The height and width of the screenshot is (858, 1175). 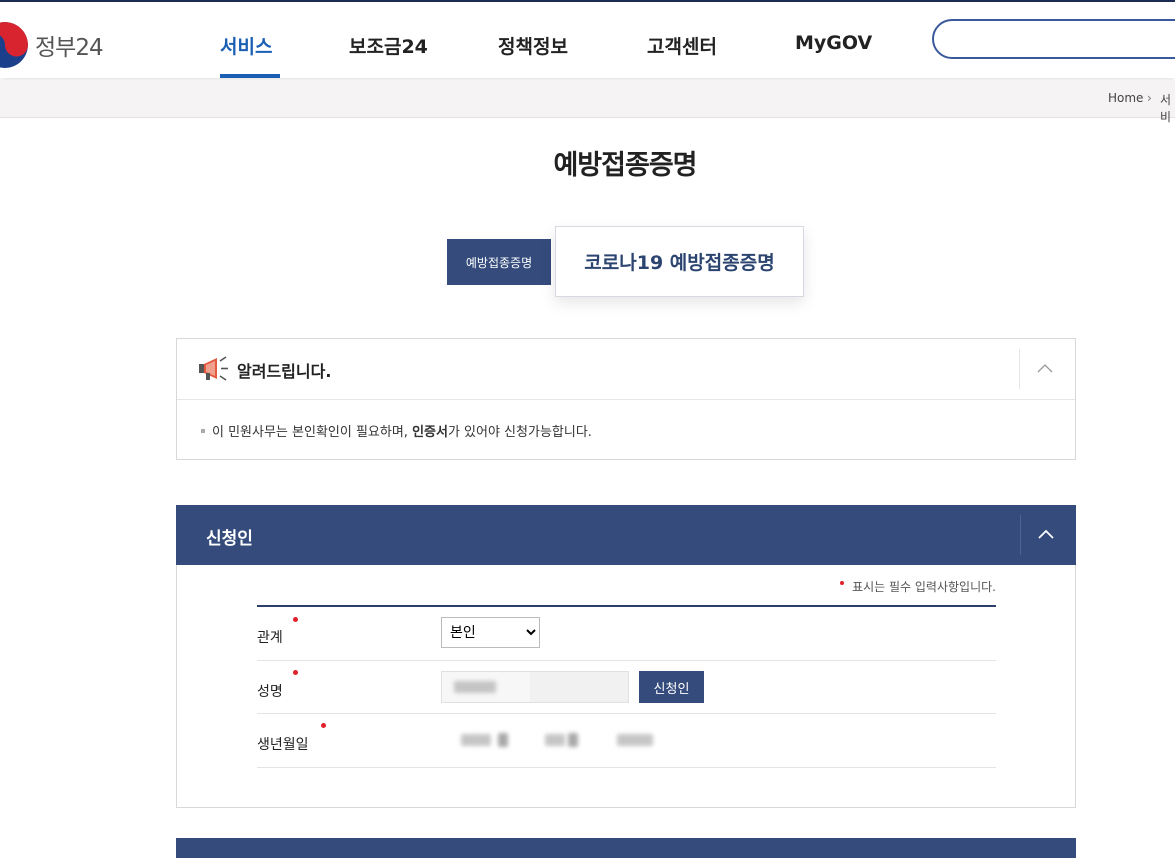 I want to click on applicant-search-button: 신청인, so click(x=671, y=687).